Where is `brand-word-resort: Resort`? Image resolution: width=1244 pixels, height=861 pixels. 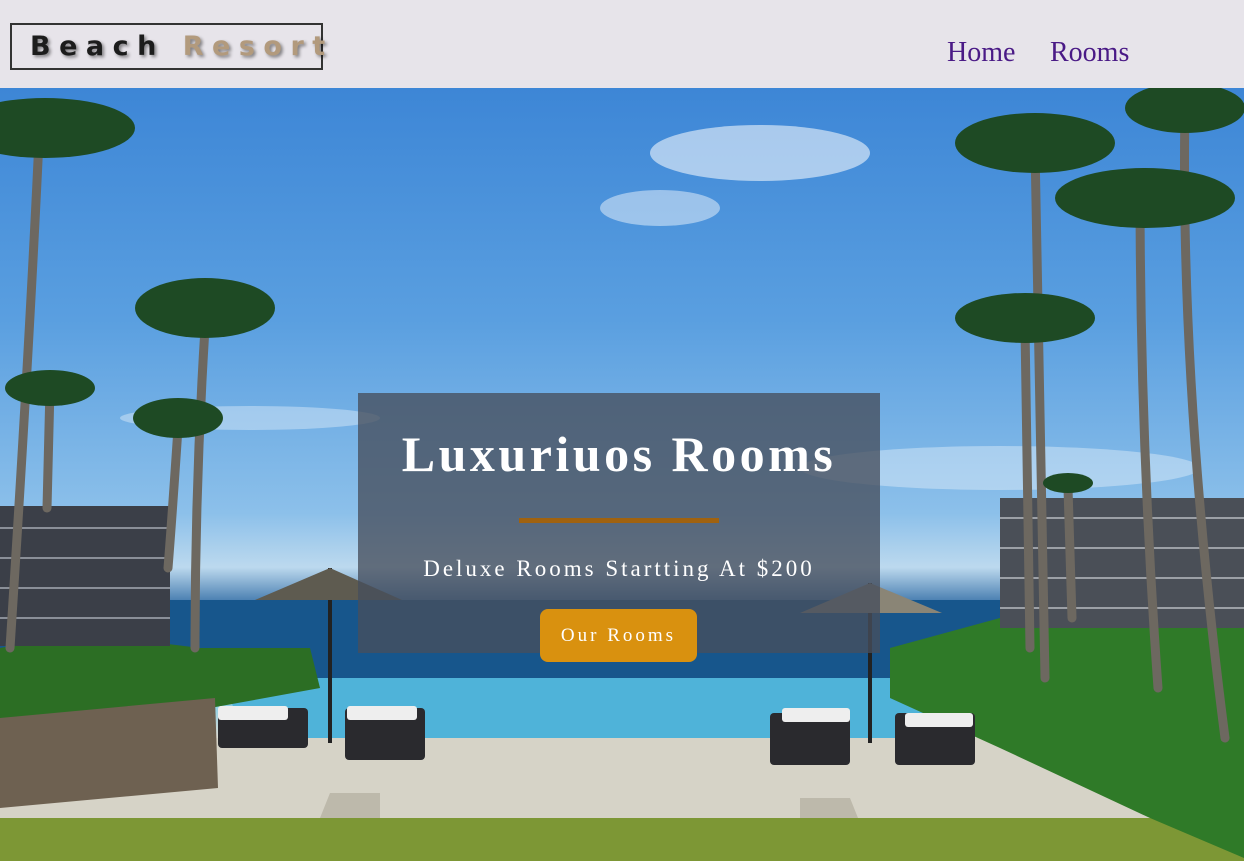
brand-word-resort: Resort is located at coordinates (258, 46).